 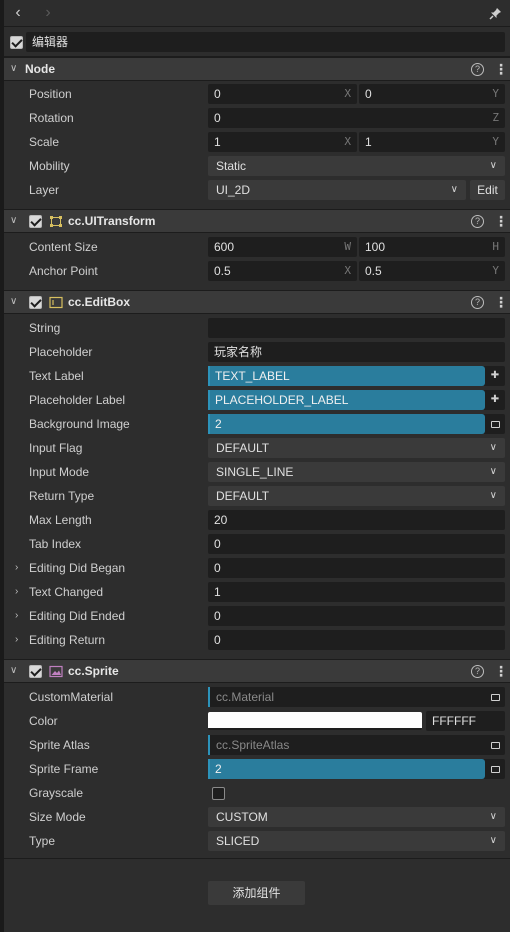 I want to click on field-label: Text Changed, so click(x=66, y=592).